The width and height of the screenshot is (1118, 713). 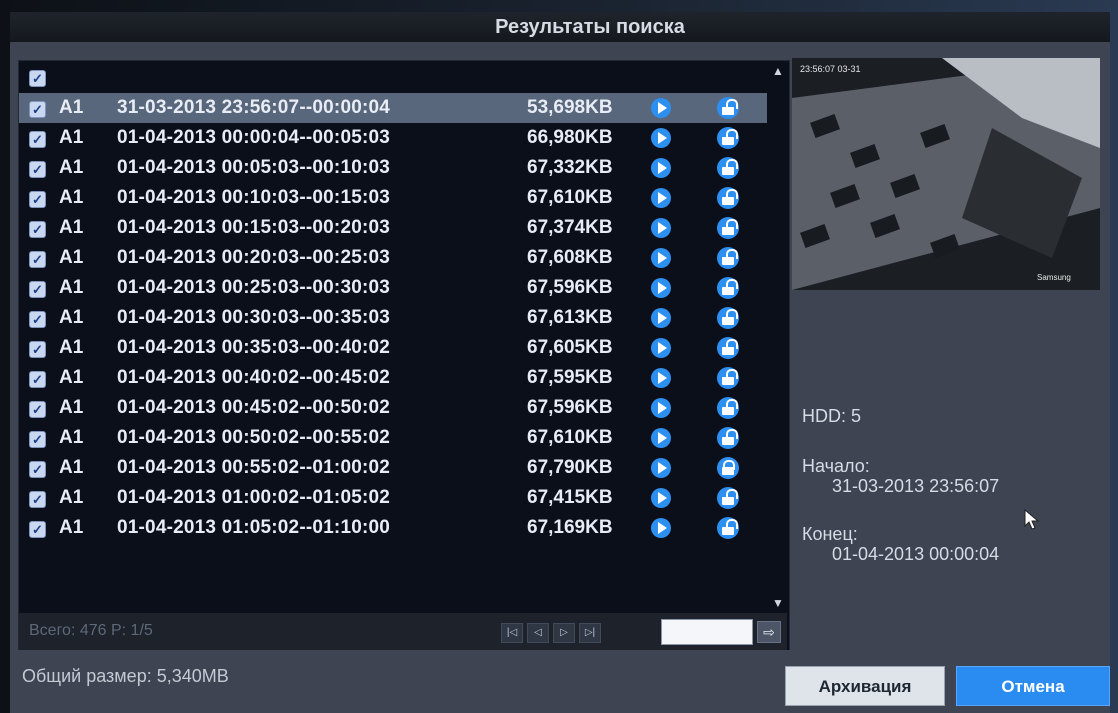 What do you see at coordinates (393, 438) in the screenshot?
I see `table-row: ✓ A1 01-04-2013 00:50:02--00:55:02 67,610KB` at bounding box center [393, 438].